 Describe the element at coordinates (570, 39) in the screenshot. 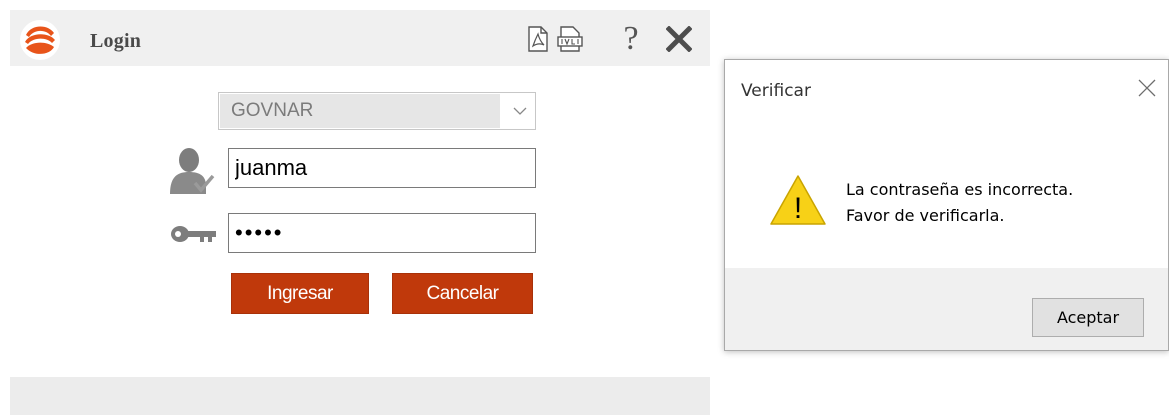

I see `document-icon` at that location.